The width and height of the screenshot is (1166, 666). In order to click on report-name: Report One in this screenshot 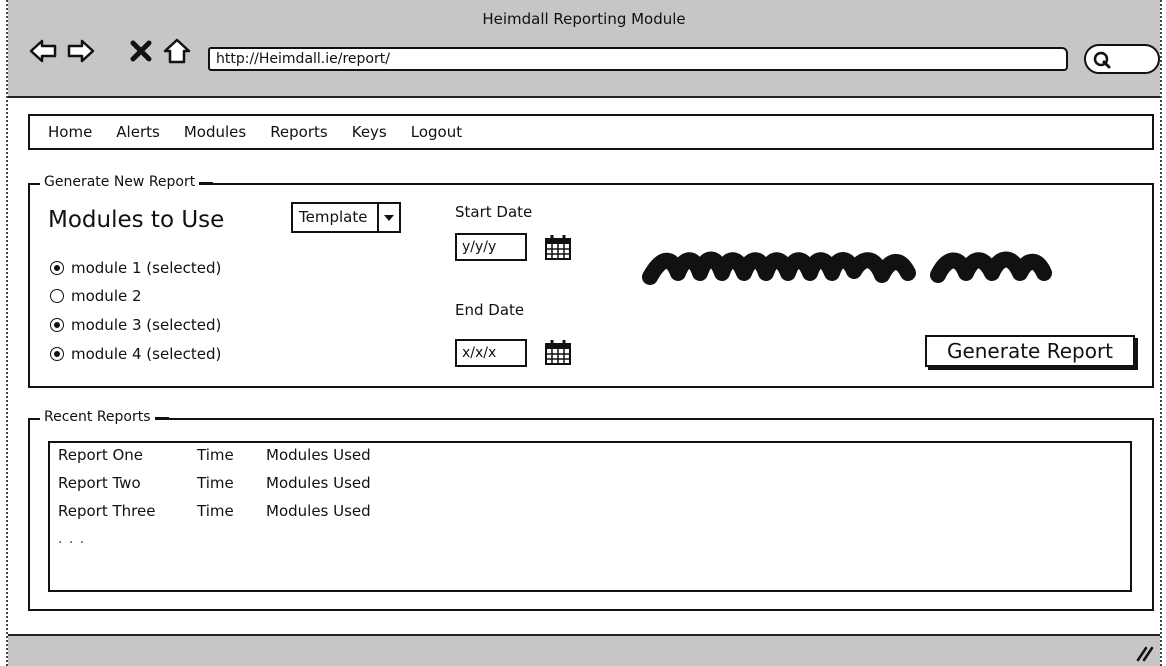, I will do `click(101, 455)`.